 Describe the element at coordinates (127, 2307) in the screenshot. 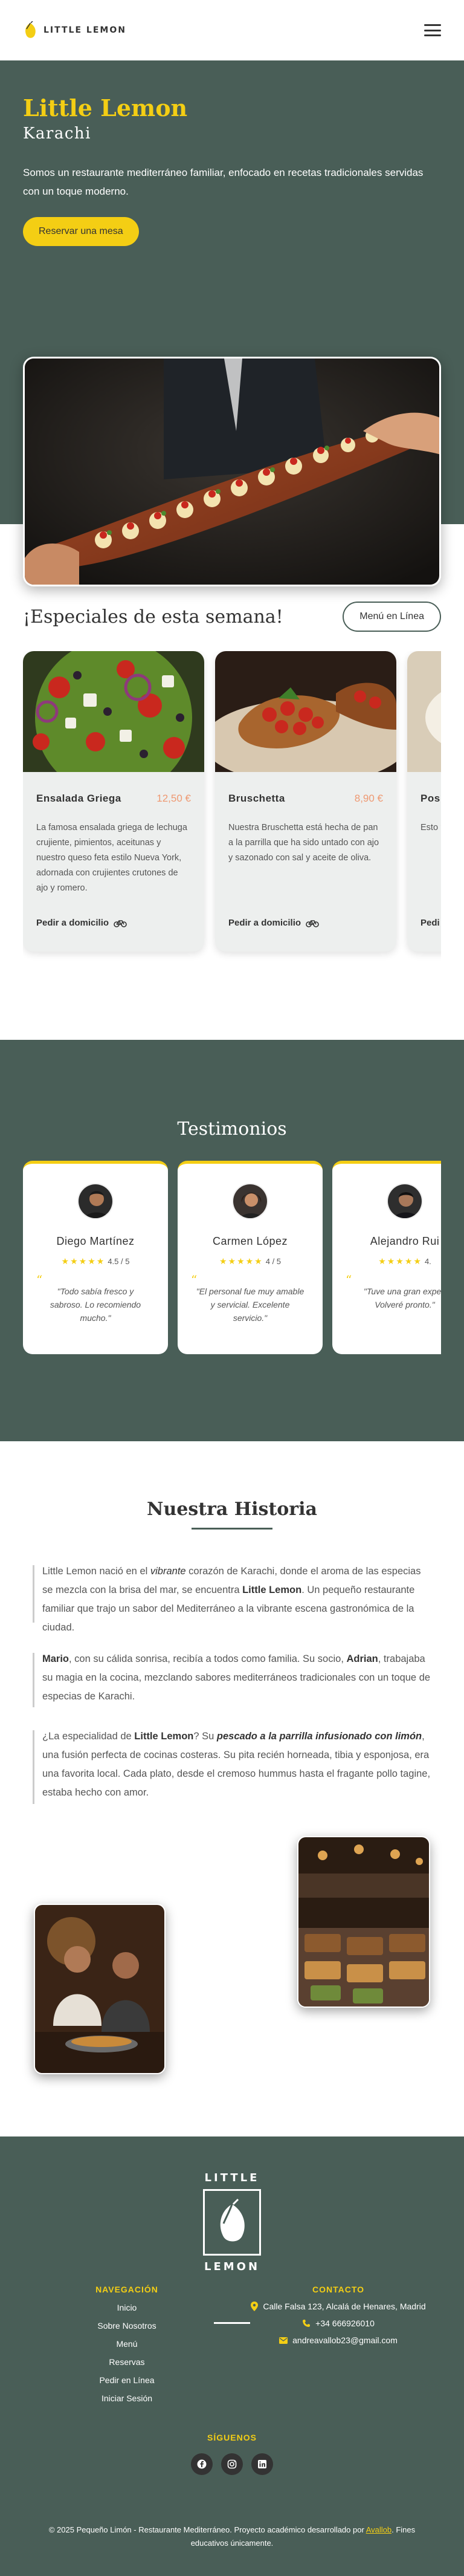

I see `nav-link-home: Inicio` at that location.